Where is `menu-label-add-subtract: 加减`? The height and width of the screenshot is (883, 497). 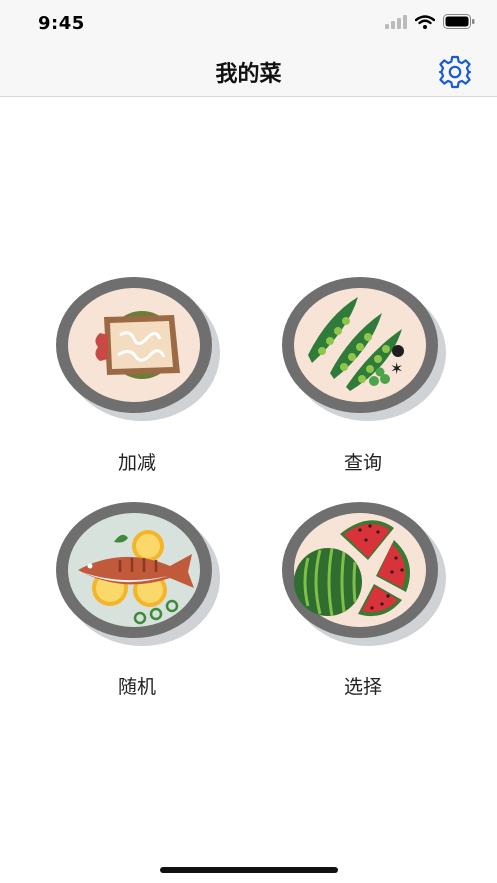 menu-label-add-subtract: 加减 is located at coordinates (136, 463).